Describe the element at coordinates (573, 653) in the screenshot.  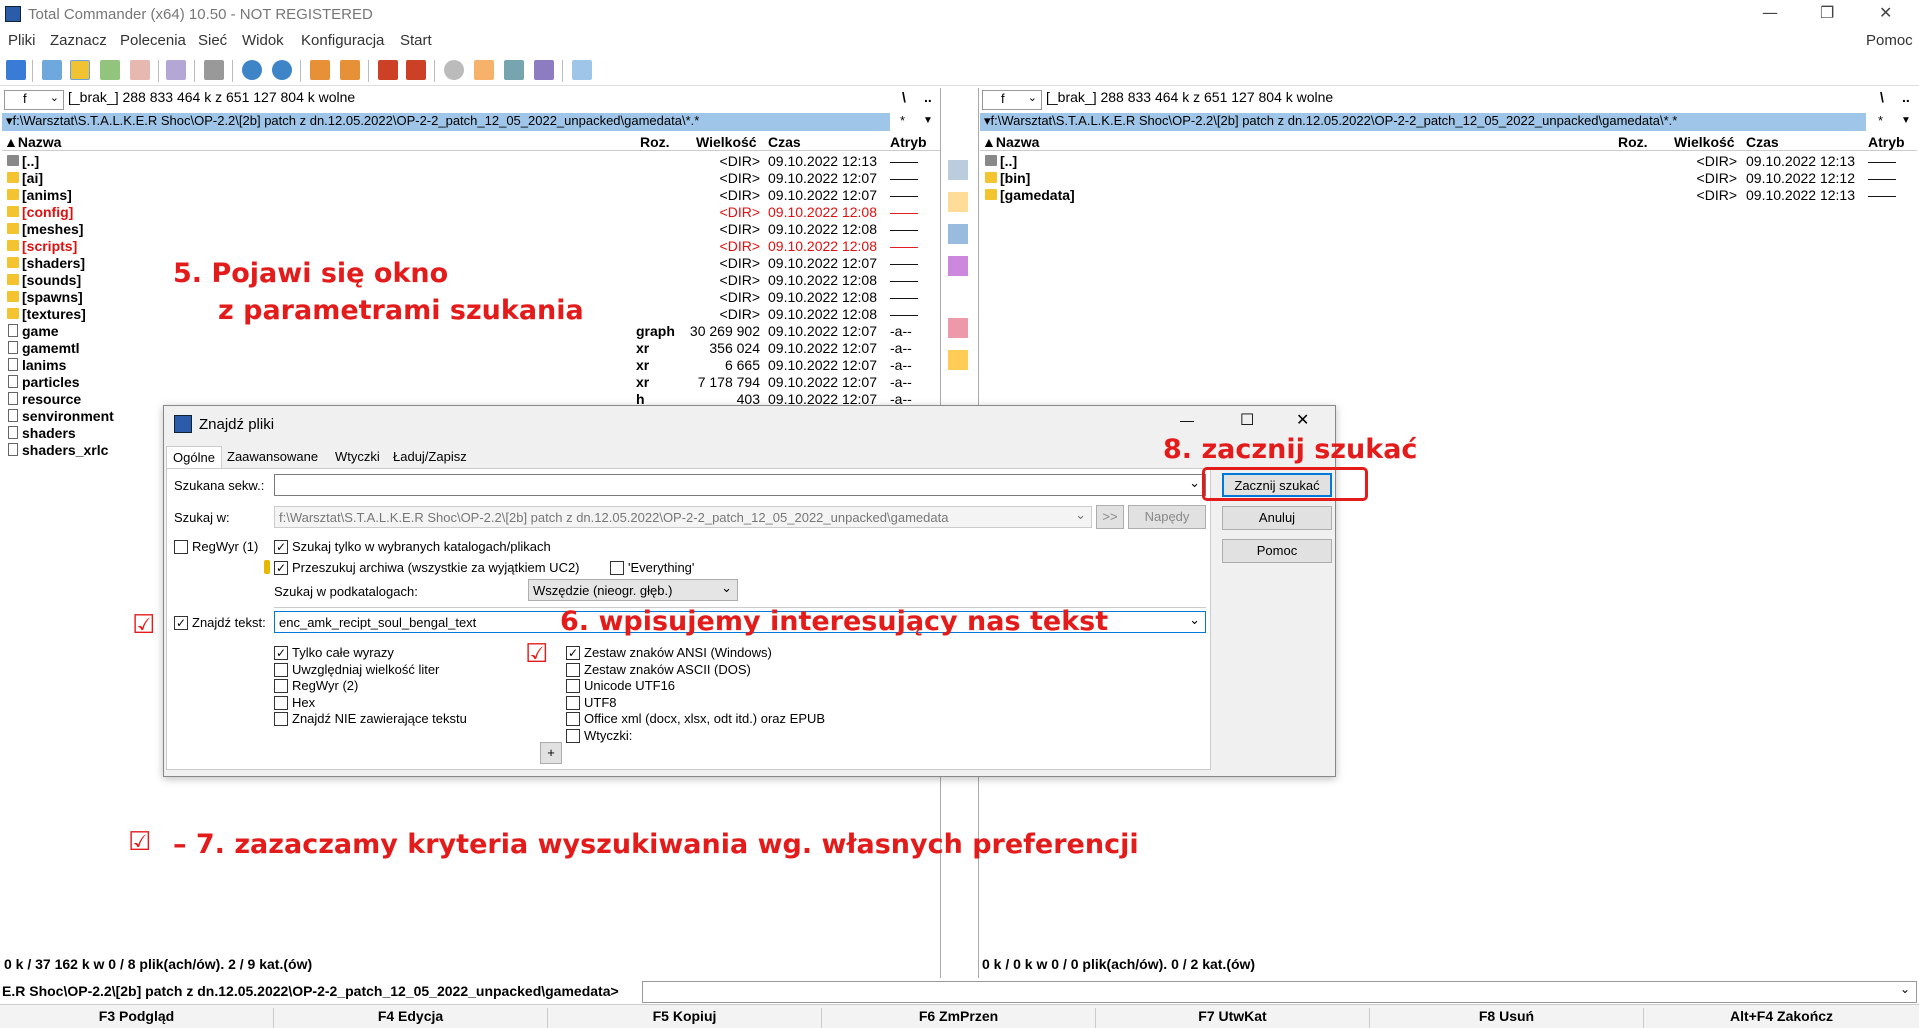
I see `opts-right-checkbox: ✓` at that location.